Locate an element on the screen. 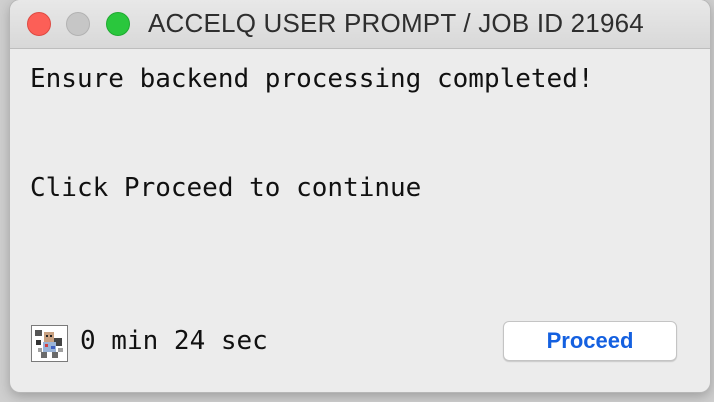 This screenshot has width=714, height=402. window-title: ACCELQ USER PROMPT / JOB ID 21964 is located at coordinates (396, 23).